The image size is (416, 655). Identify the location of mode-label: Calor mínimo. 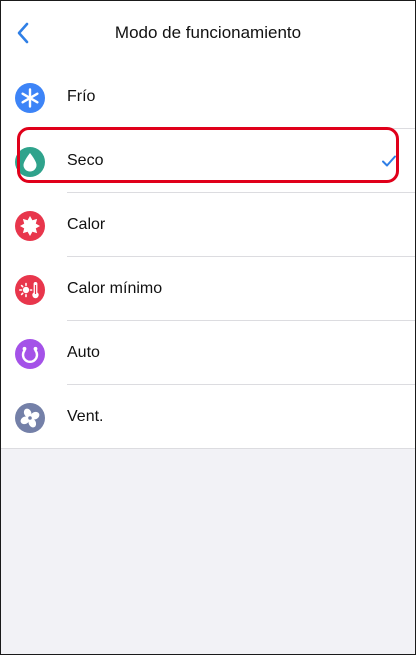
(115, 288).